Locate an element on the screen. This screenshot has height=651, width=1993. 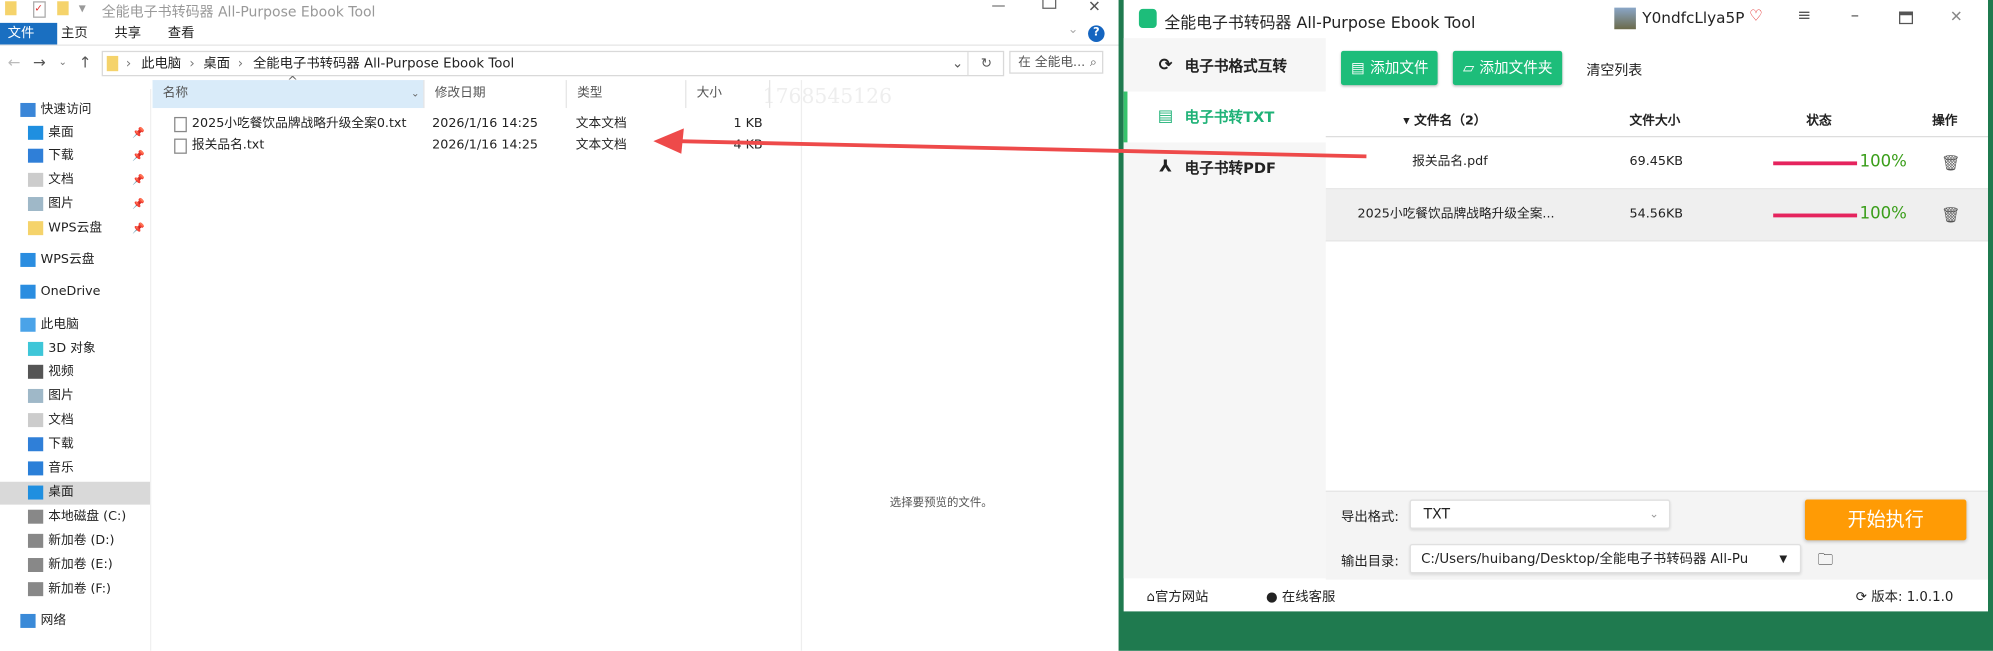
annotation-arrow is located at coordinates (1010, 143).